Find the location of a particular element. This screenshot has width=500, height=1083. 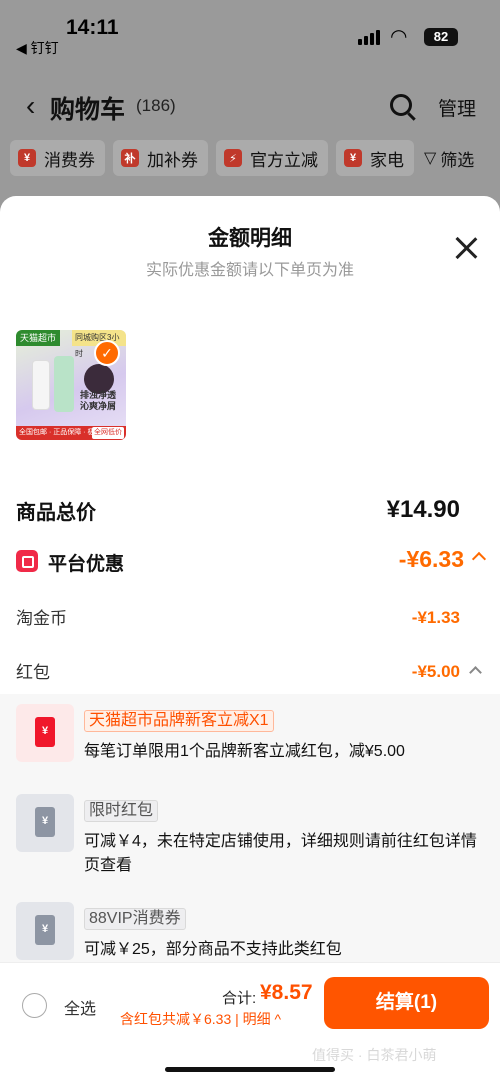

total-price-value: ¥14.90 is located at coordinates (423, 509).